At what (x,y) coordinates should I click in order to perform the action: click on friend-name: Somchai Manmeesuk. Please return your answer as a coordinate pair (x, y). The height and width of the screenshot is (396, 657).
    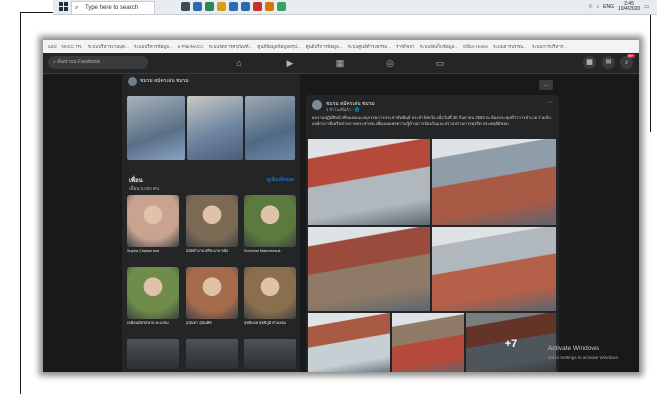
    Looking at the image, I should click on (270, 254).